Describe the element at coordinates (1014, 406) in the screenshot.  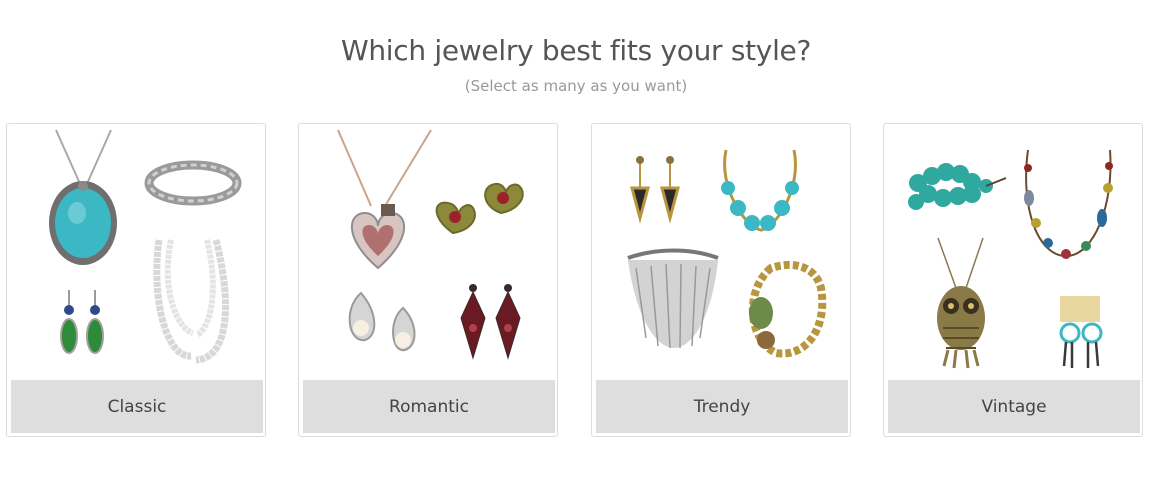
I see `option-label: Vintage` at that location.